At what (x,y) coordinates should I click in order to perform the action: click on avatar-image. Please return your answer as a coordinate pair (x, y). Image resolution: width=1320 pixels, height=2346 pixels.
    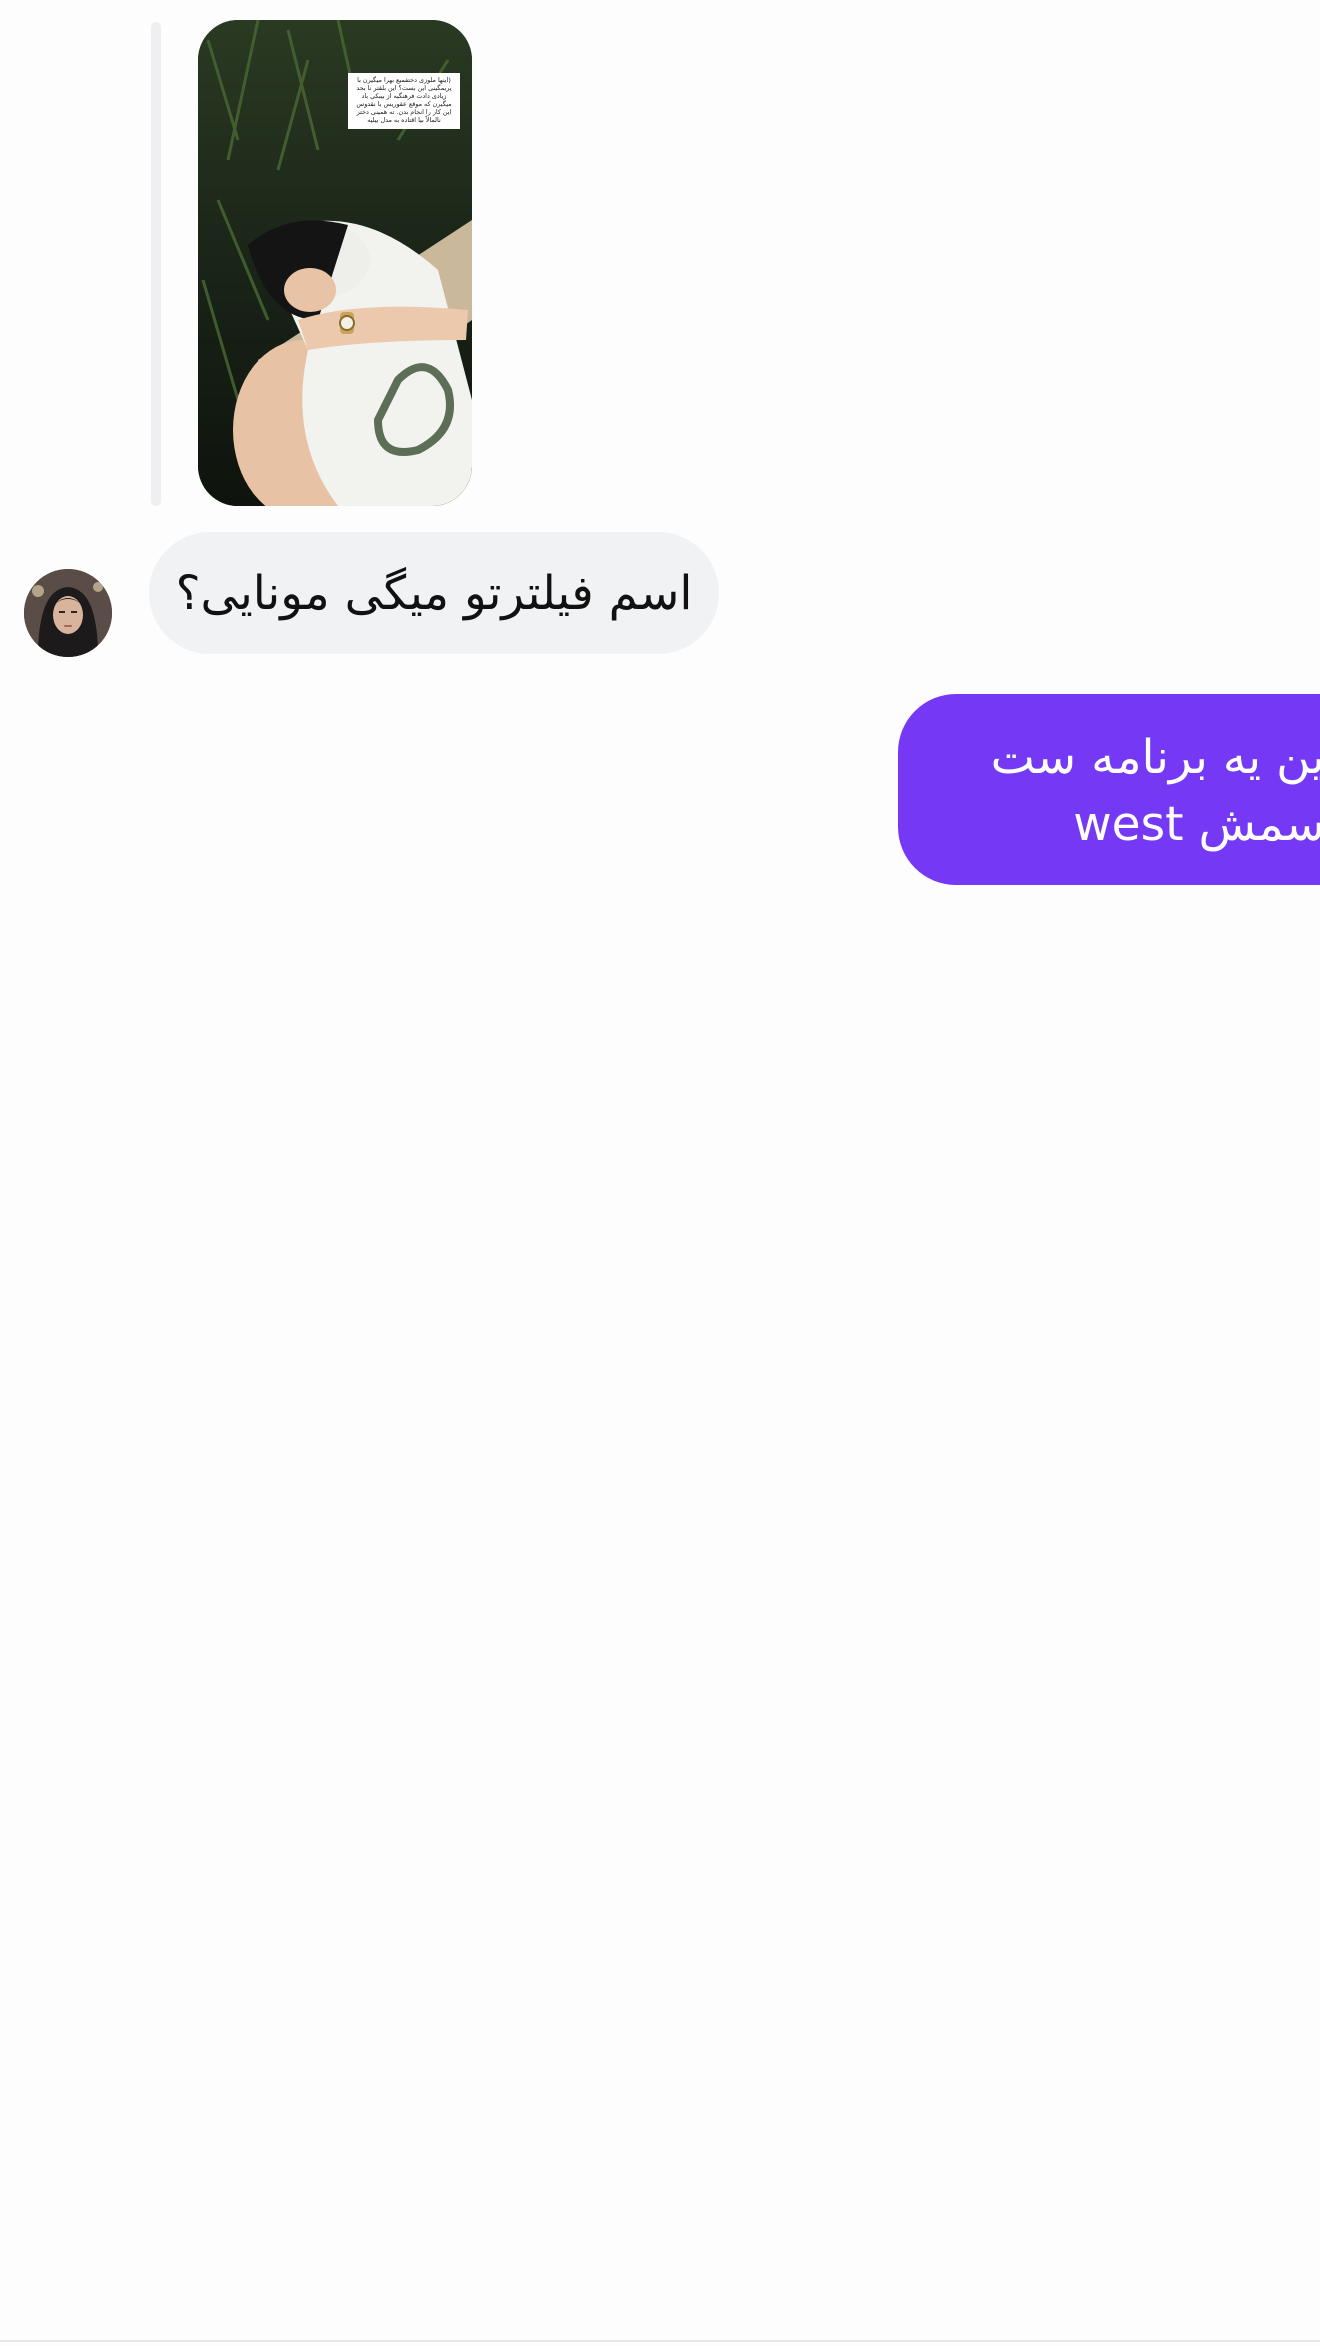
    Looking at the image, I should click on (68, 613).